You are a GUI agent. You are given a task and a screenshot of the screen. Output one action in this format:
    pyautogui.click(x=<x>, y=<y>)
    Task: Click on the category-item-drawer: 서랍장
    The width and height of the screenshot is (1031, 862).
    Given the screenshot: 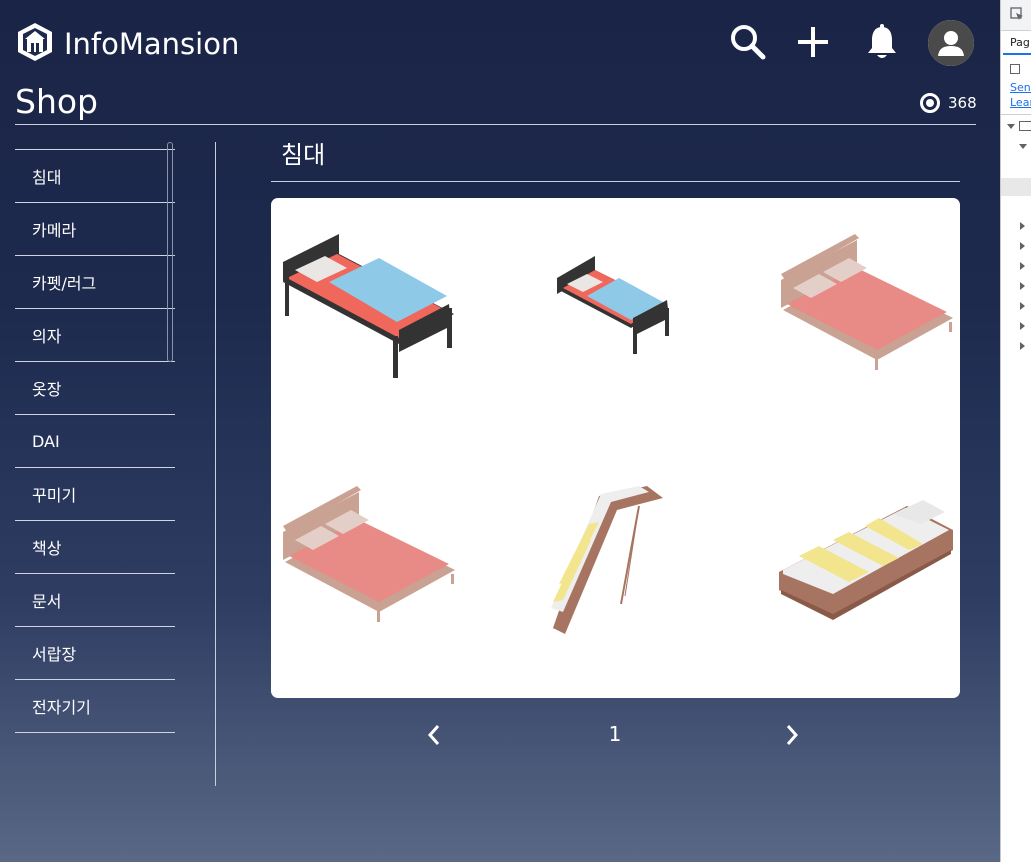 What is the action you would take?
    pyautogui.click(x=95, y=652)
    